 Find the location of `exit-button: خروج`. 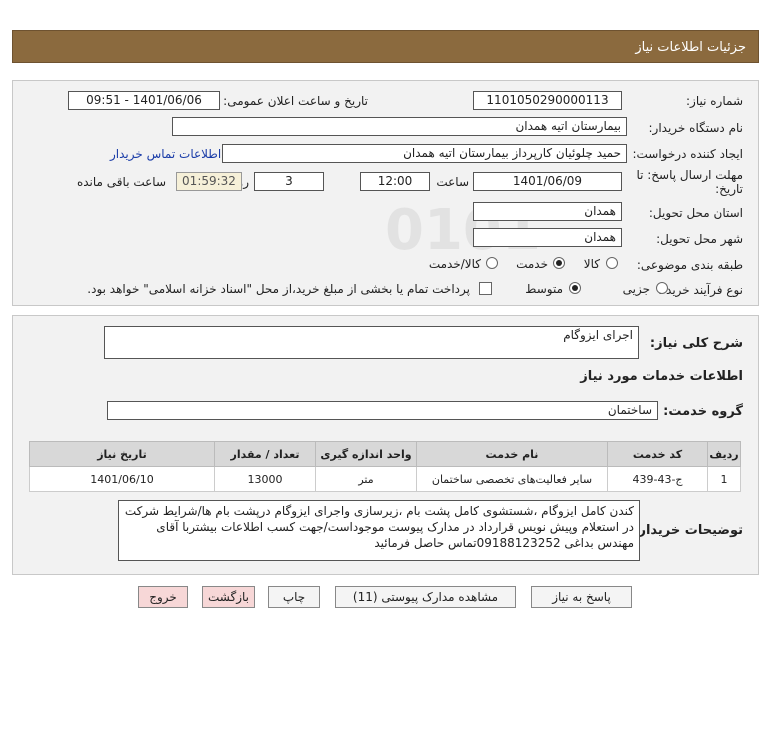

exit-button: خروج is located at coordinates (163, 597).